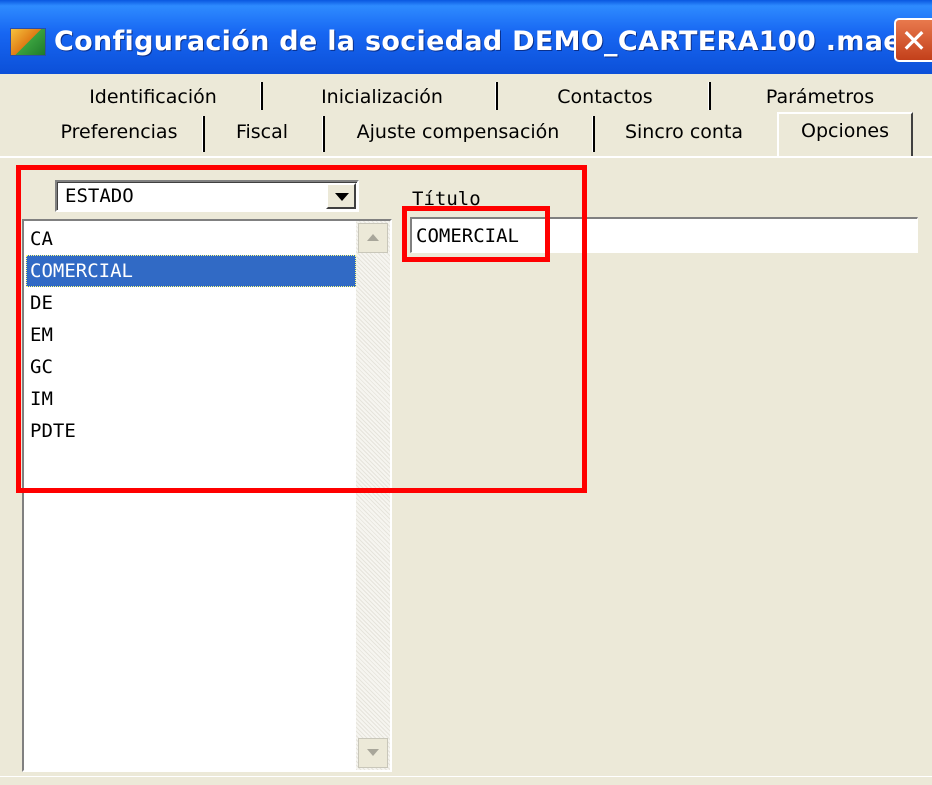  I want to click on list-item: PDTE, so click(191, 431).